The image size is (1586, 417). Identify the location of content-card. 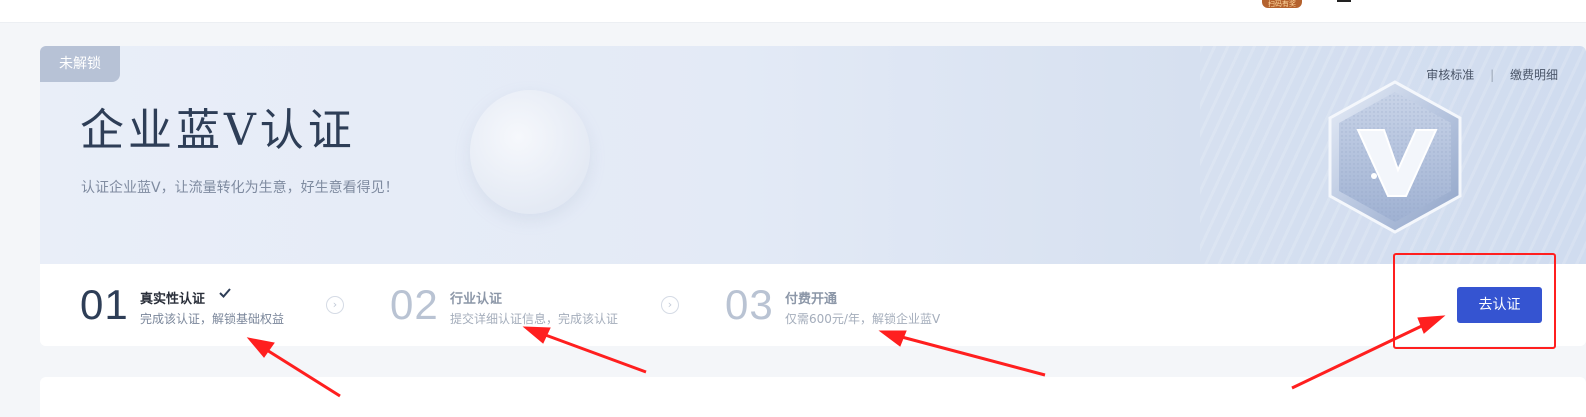
(813, 397).